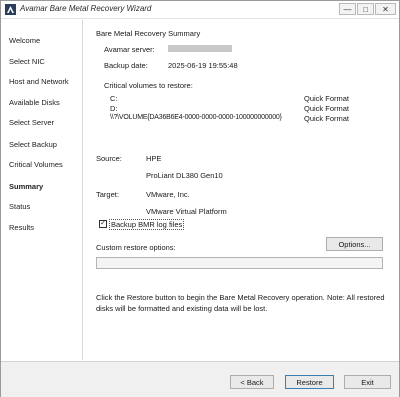  Describe the element at coordinates (203, 65) in the screenshot. I see `backup-date-value: 2025-06-19 19:55:48` at that location.